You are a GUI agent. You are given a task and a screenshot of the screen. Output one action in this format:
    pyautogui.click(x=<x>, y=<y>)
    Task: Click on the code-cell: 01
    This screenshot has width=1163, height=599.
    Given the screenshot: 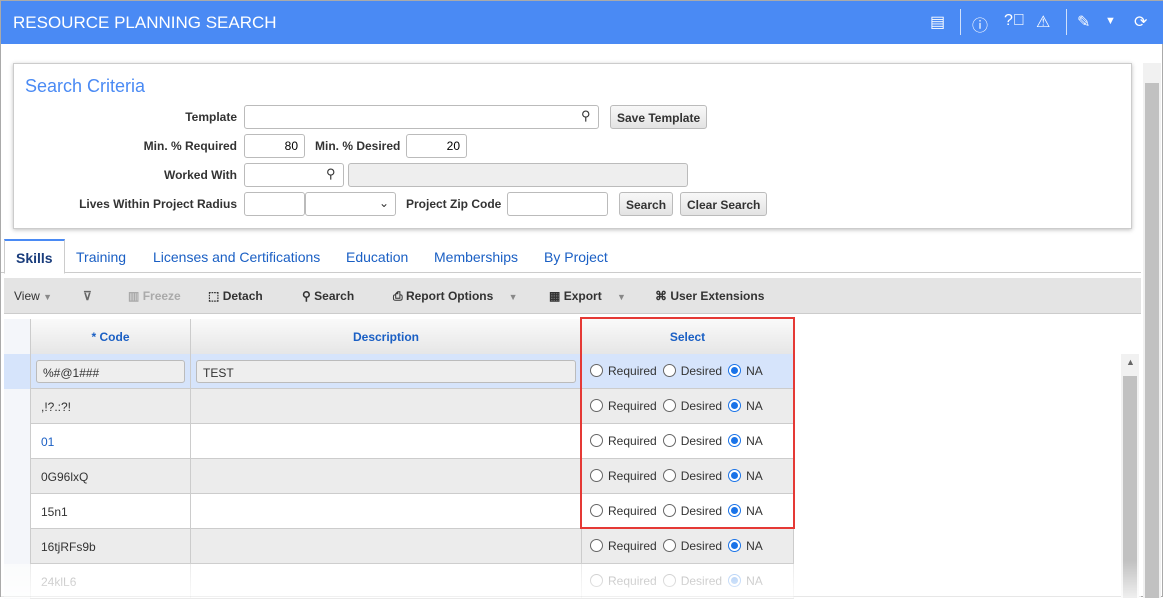 What is the action you would take?
    pyautogui.click(x=111, y=441)
    